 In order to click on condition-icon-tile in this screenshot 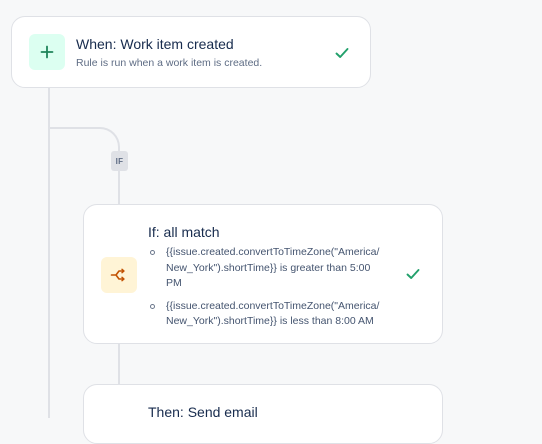, I will do `click(119, 275)`.